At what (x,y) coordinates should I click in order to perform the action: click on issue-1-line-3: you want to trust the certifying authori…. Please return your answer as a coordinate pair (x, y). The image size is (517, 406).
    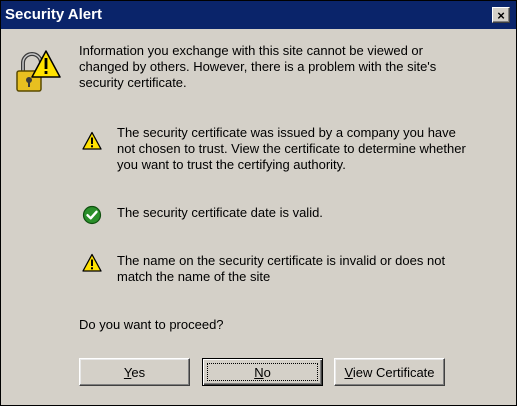
    Looking at the image, I should click on (231, 164).